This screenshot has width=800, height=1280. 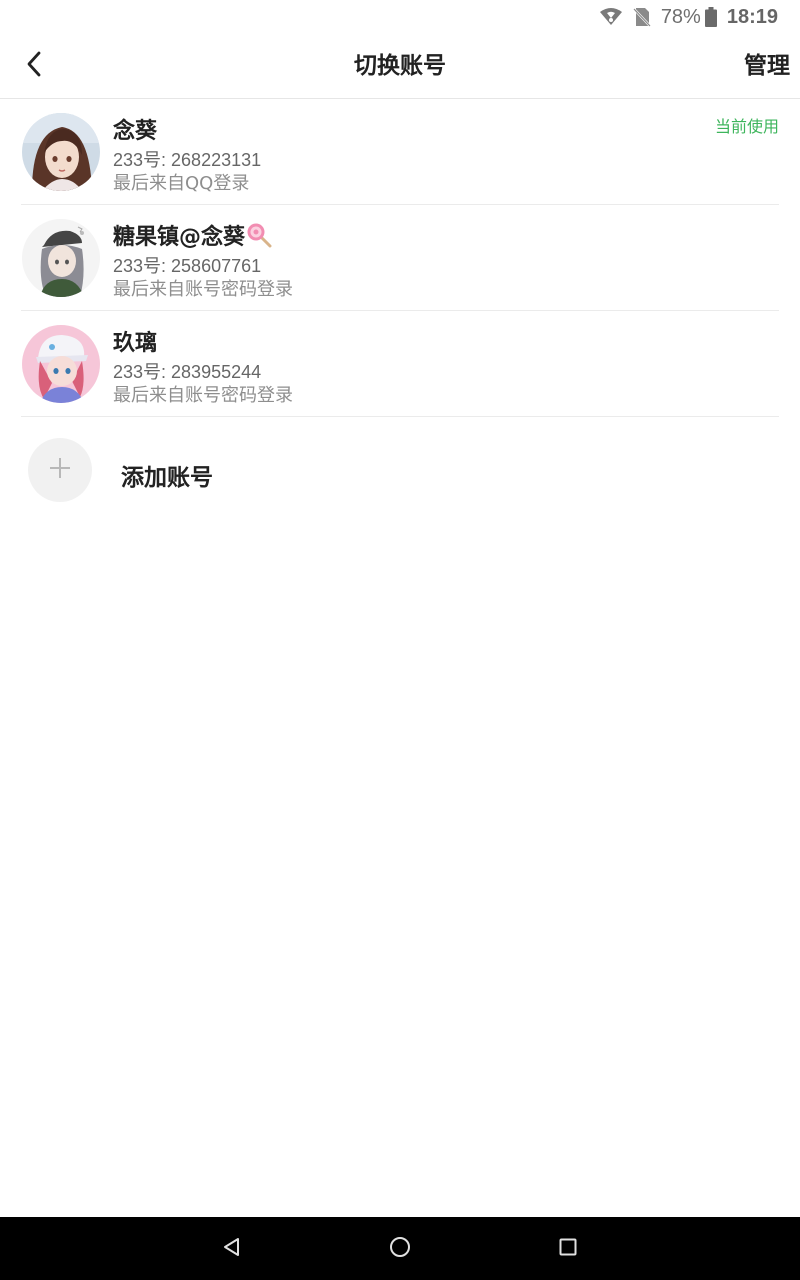 What do you see at coordinates (680, 16) in the screenshot?
I see `battery-percent: 78%` at bounding box center [680, 16].